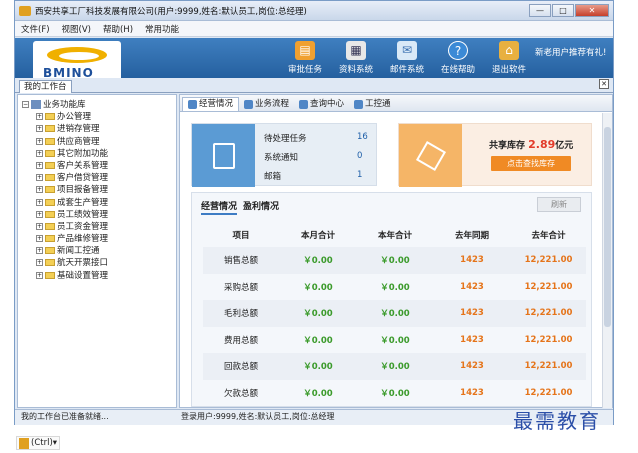  What do you see at coordinates (240, 367) in the screenshot?
I see `table-cell: 回款总额` at bounding box center [240, 367].